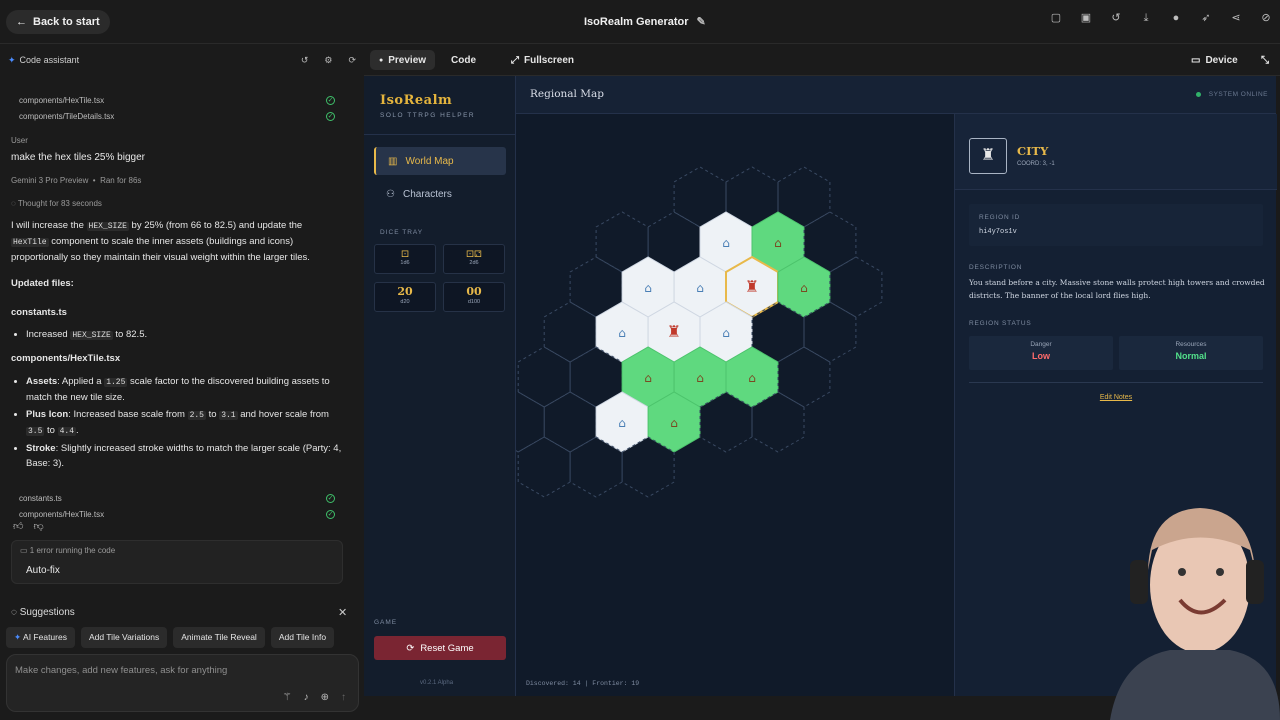 The height and width of the screenshot is (720, 1280). What do you see at coordinates (287, 697) in the screenshot?
I see `magic-wand-icon: ⚚` at bounding box center [287, 697].